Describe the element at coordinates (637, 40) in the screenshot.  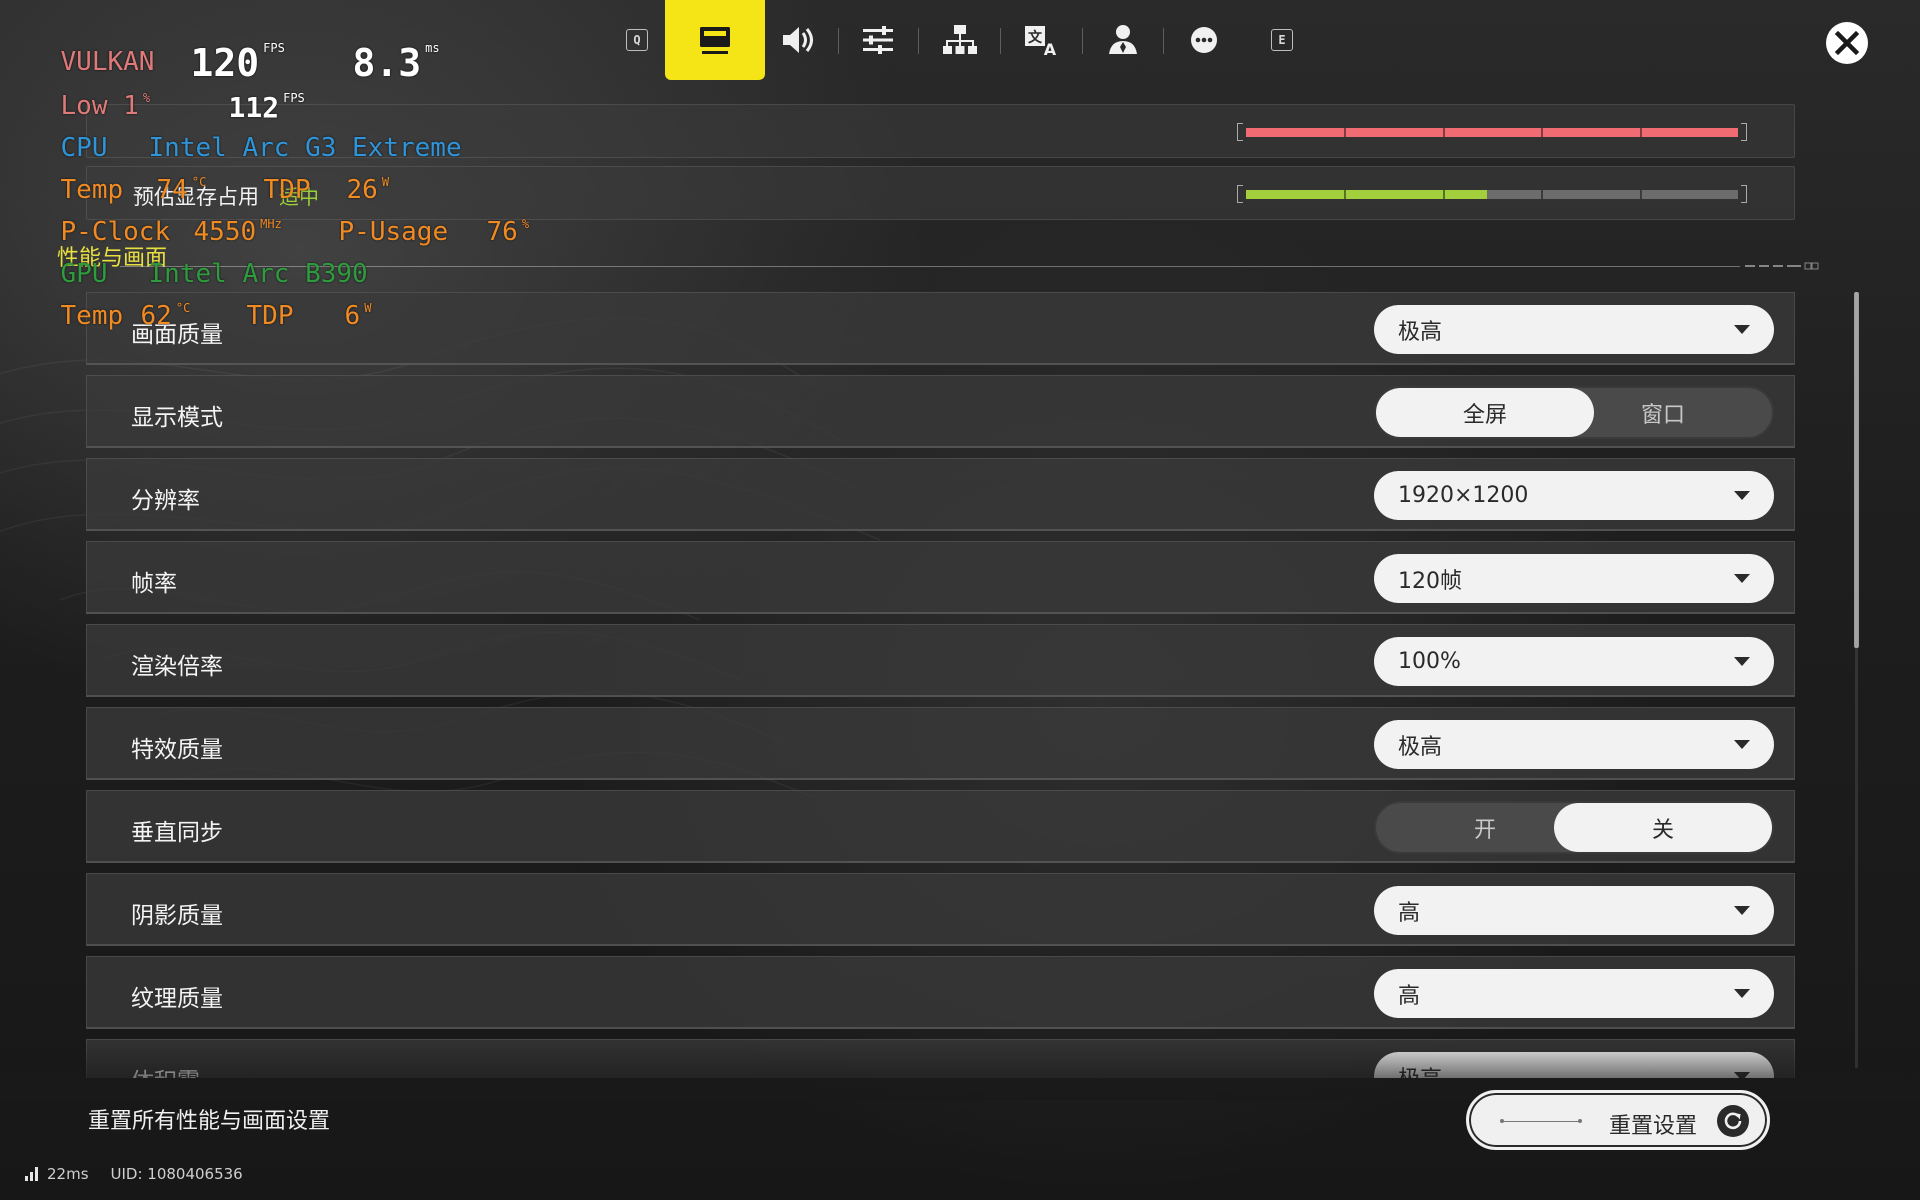
I see `prev-tab-key-hint: Q` at that location.